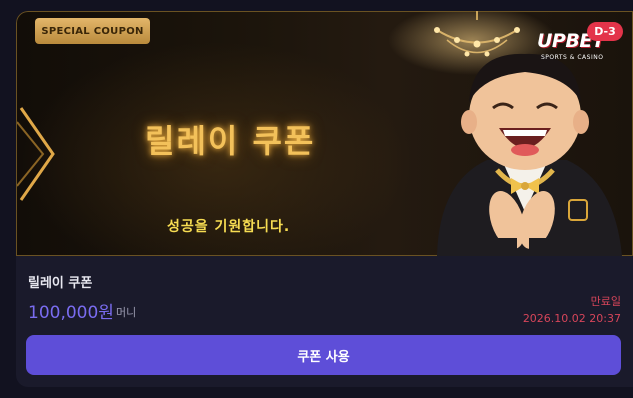  I want to click on banner-subtitle: 성공을 기원합니다., so click(229, 227).